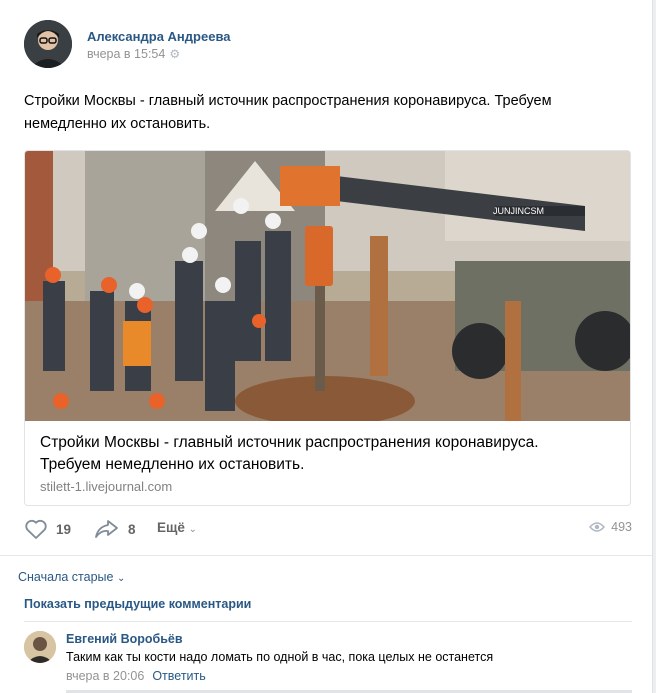 The image size is (656, 693). What do you see at coordinates (132, 529) in the screenshot?
I see `share-count: 8` at bounding box center [132, 529].